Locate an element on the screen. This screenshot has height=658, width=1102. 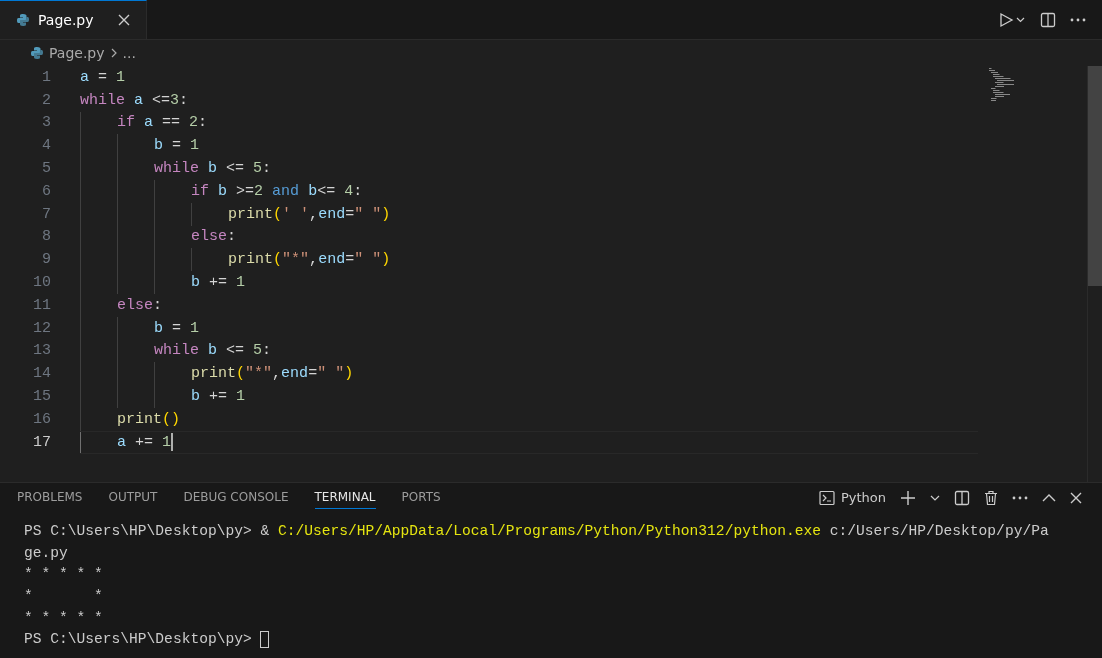
line-number: 2 is located at coordinates (46, 100).